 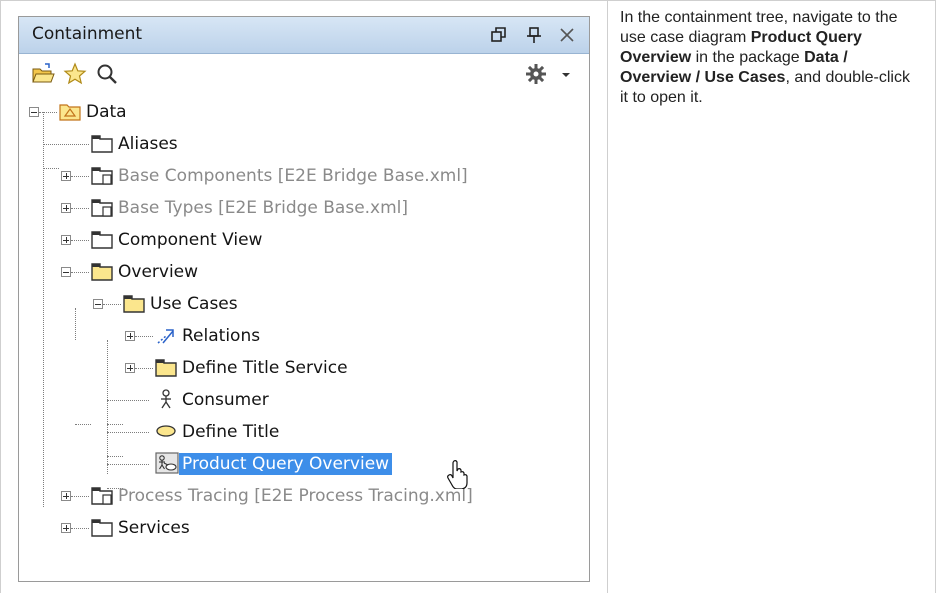 I want to click on panel-title: Containment, so click(x=87, y=34).